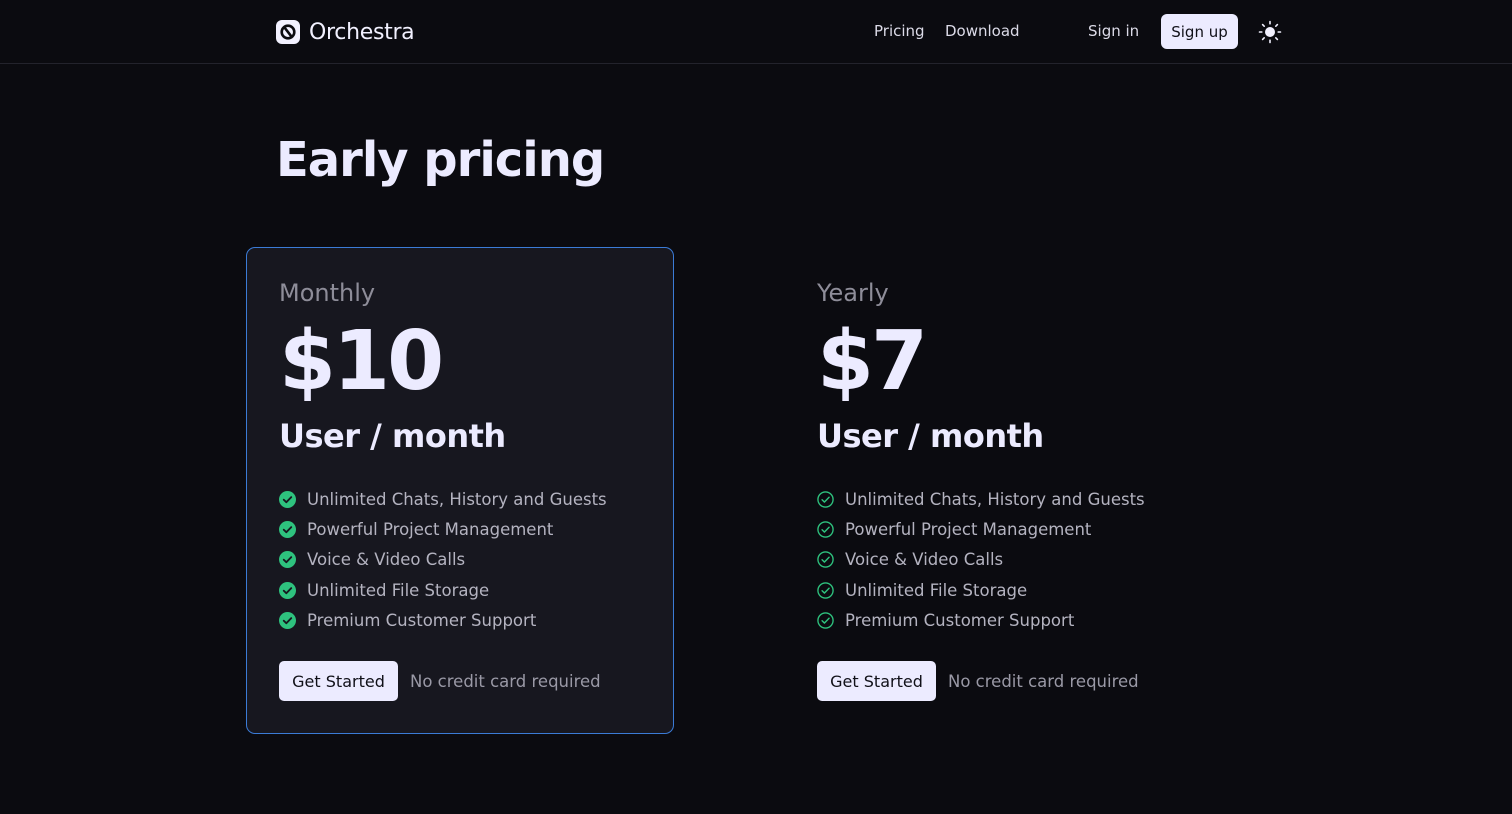 This screenshot has height=814, width=1512. Describe the element at coordinates (1113, 31) in the screenshot. I see `sign-in-link: Sign in` at that location.